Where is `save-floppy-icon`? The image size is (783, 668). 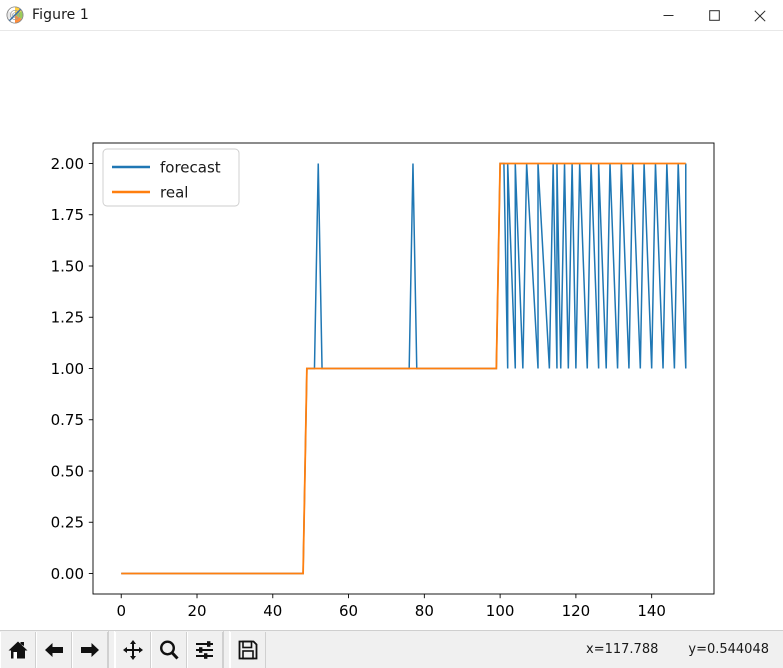
save-floppy-icon is located at coordinates (248, 649).